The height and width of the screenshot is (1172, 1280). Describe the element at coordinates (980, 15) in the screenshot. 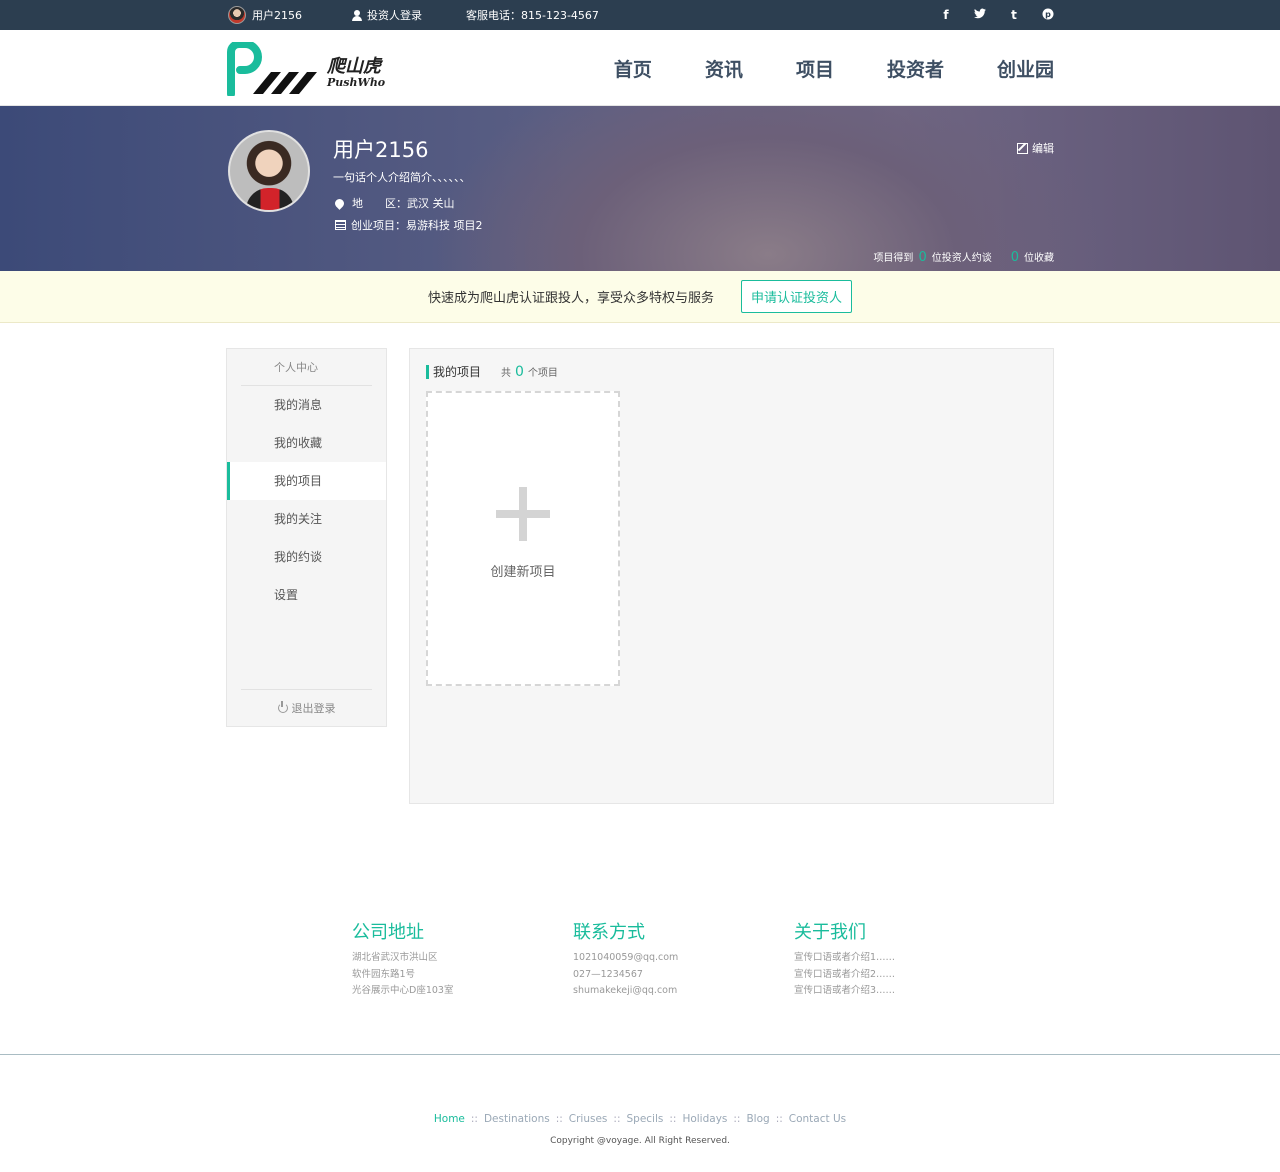

I see `twitter-icon` at that location.